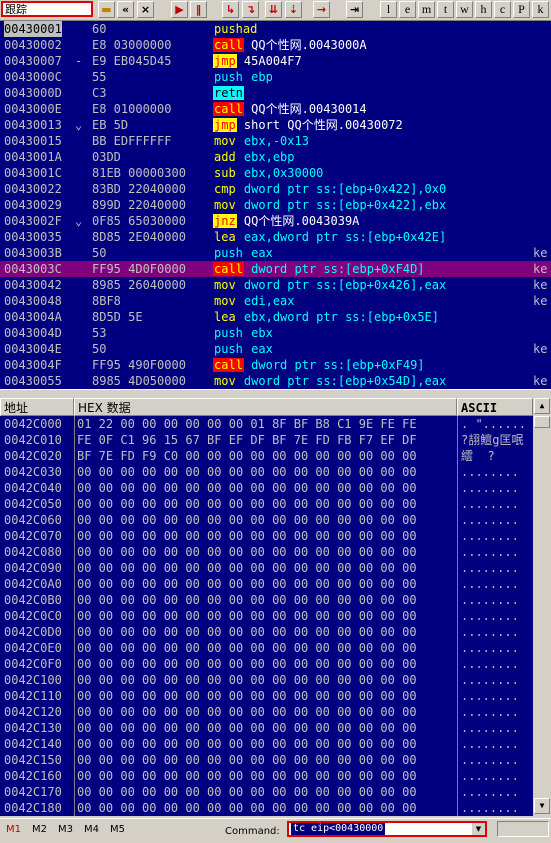 The width and height of the screenshot is (551, 843). What do you see at coordinates (495, 407) in the screenshot?
I see `dump-header-ascii: ASCII` at bounding box center [495, 407].